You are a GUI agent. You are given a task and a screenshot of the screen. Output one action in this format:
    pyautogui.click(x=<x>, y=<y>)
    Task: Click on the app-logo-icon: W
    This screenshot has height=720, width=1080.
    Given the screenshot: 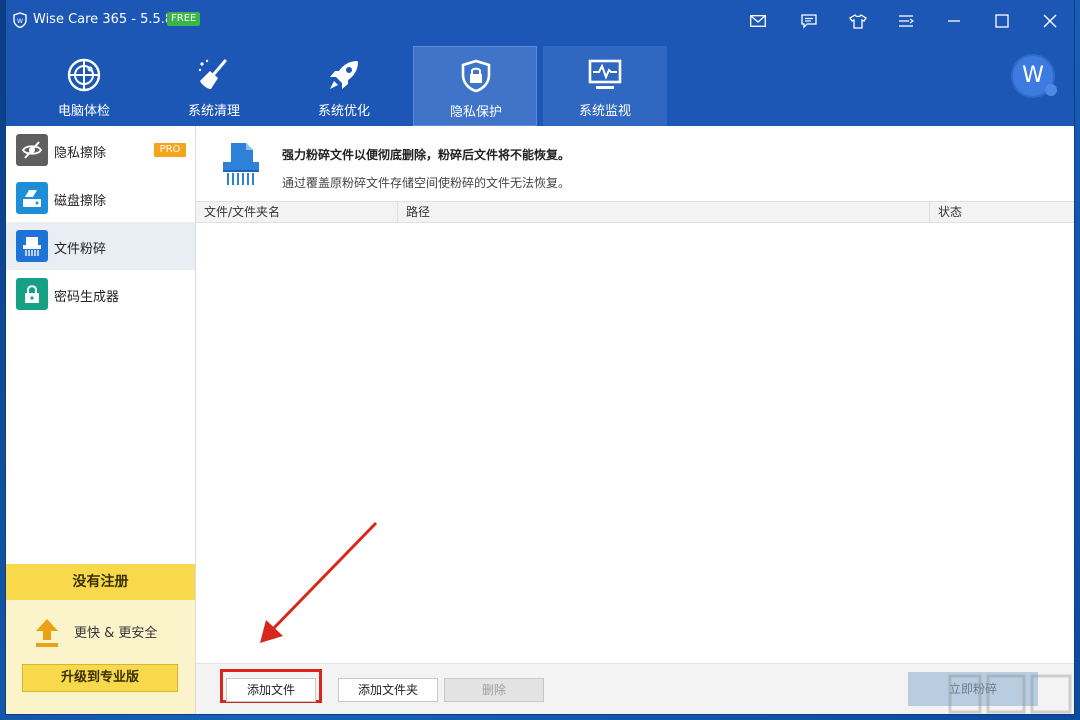 What is the action you would take?
    pyautogui.click(x=20, y=20)
    